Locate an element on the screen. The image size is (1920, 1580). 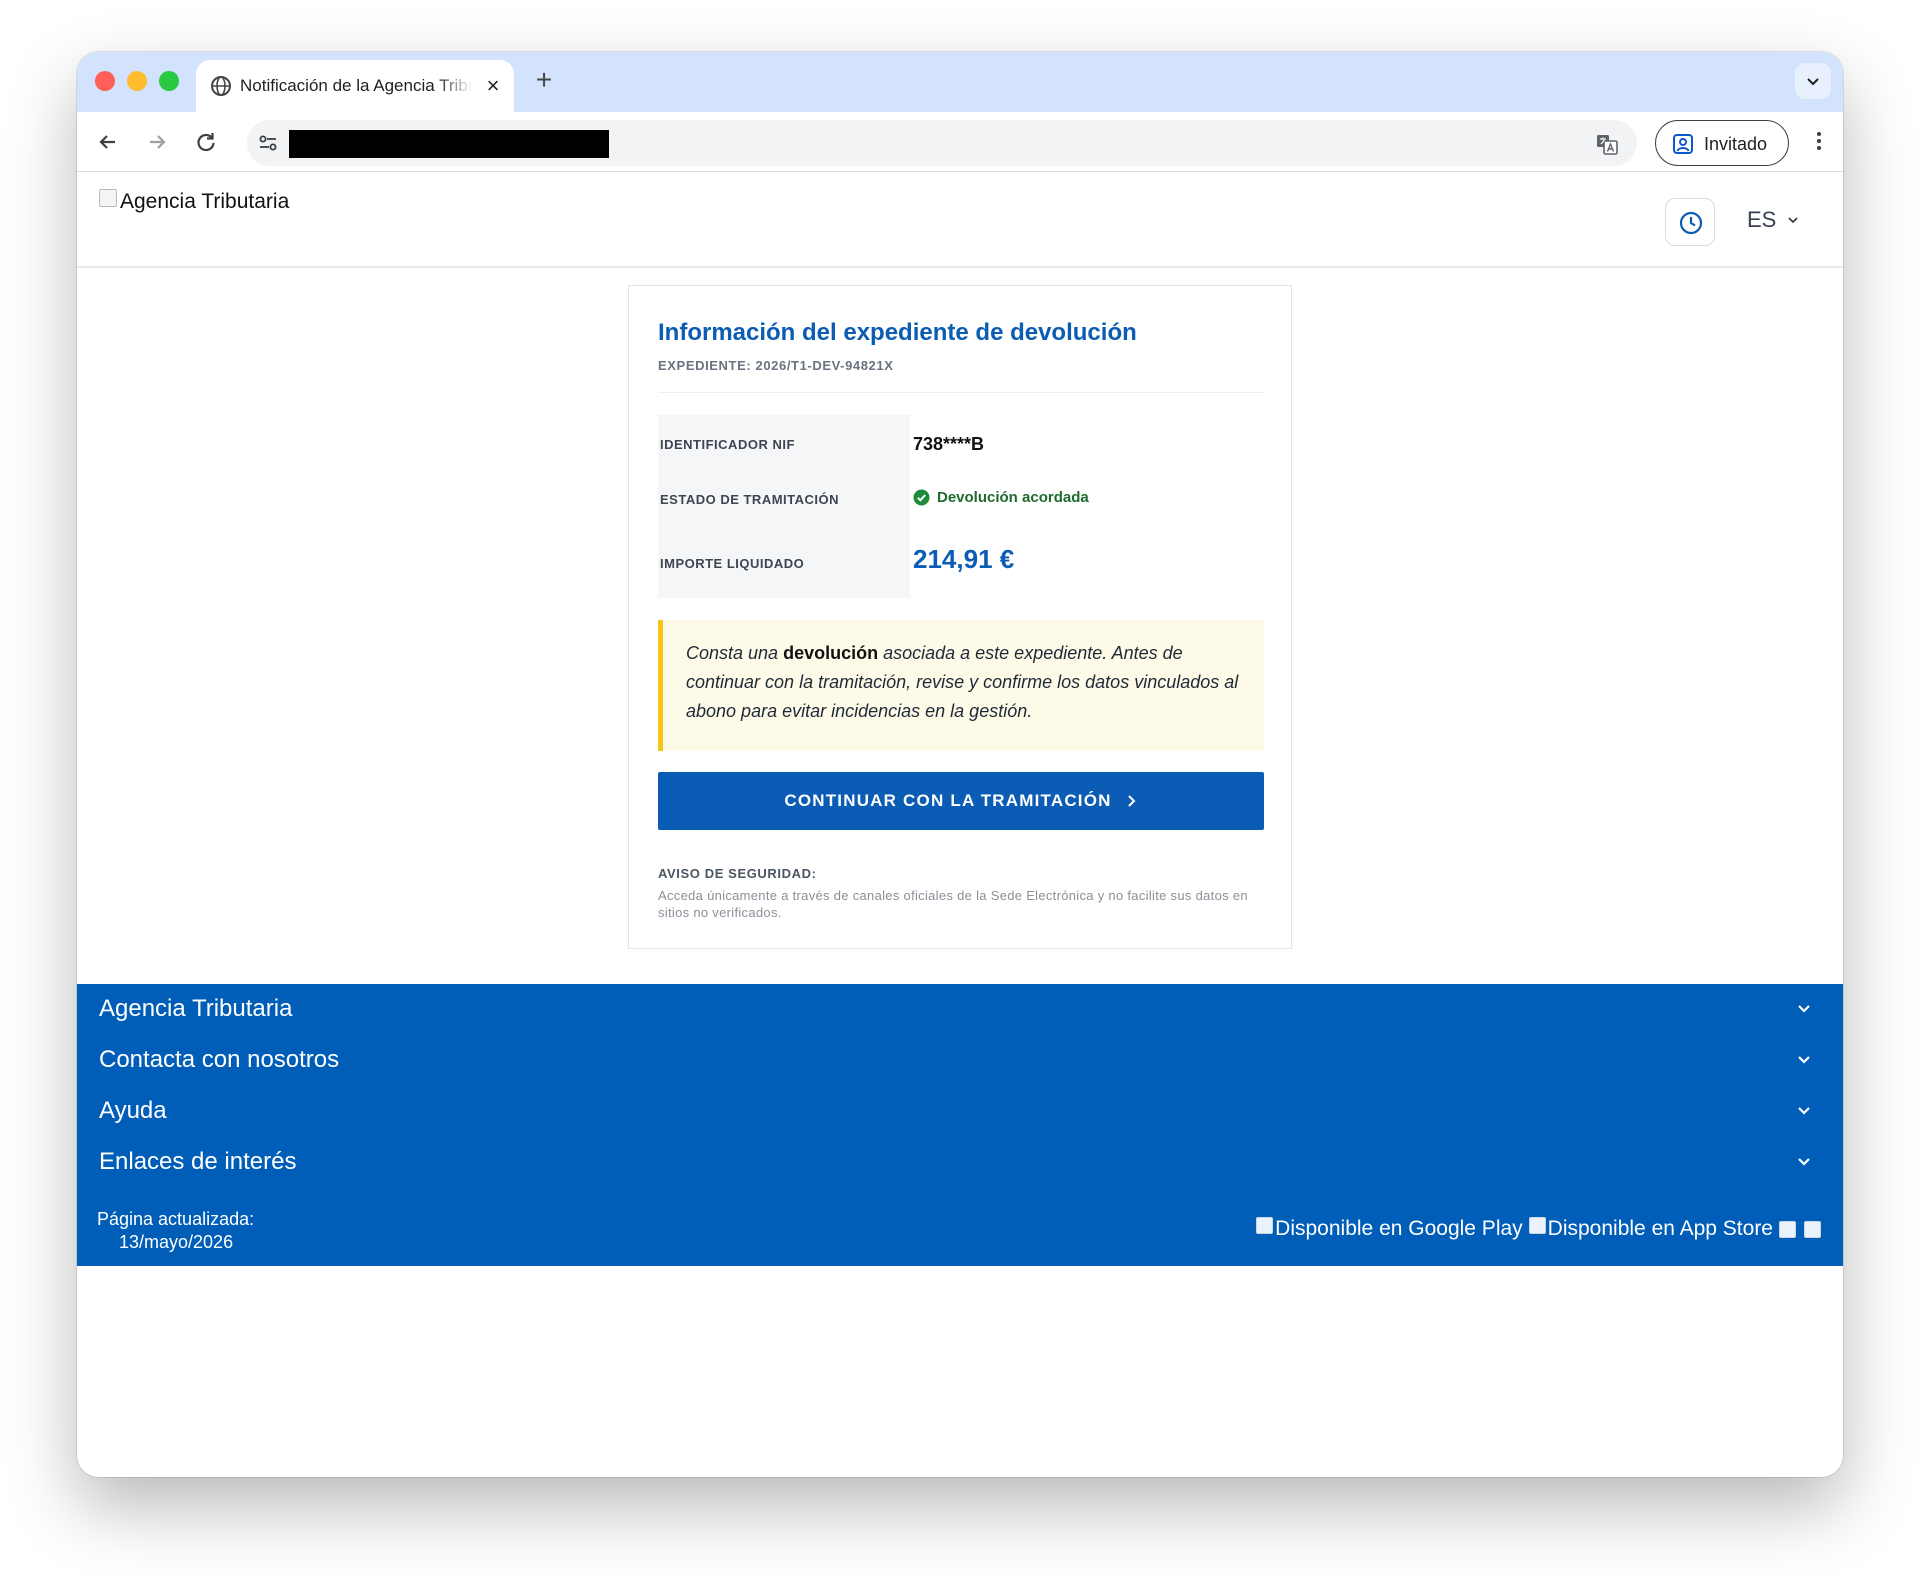
minimize-window-button is located at coordinates (137, 81).